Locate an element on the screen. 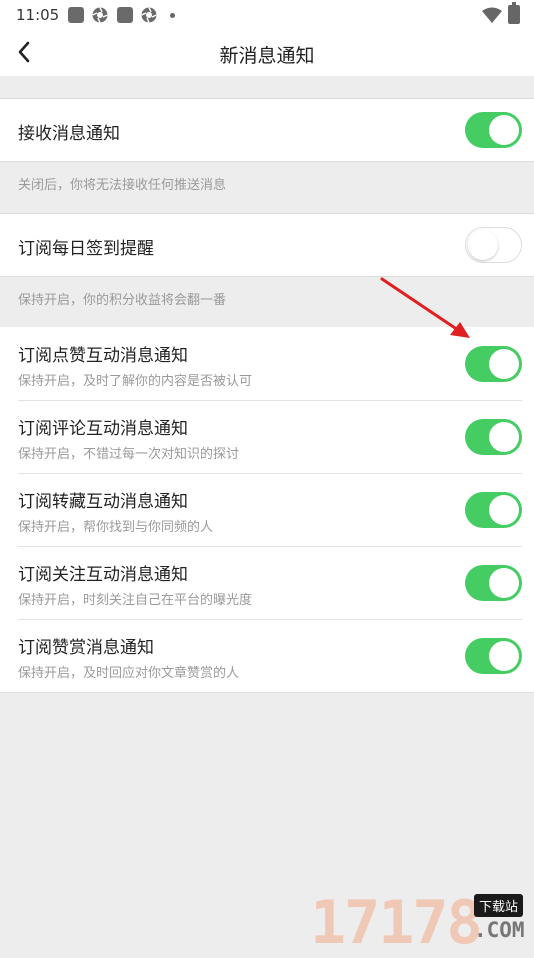 The height and width of the screenshot is (958, 534). wifi-icon is located at coordinates (492, 15).